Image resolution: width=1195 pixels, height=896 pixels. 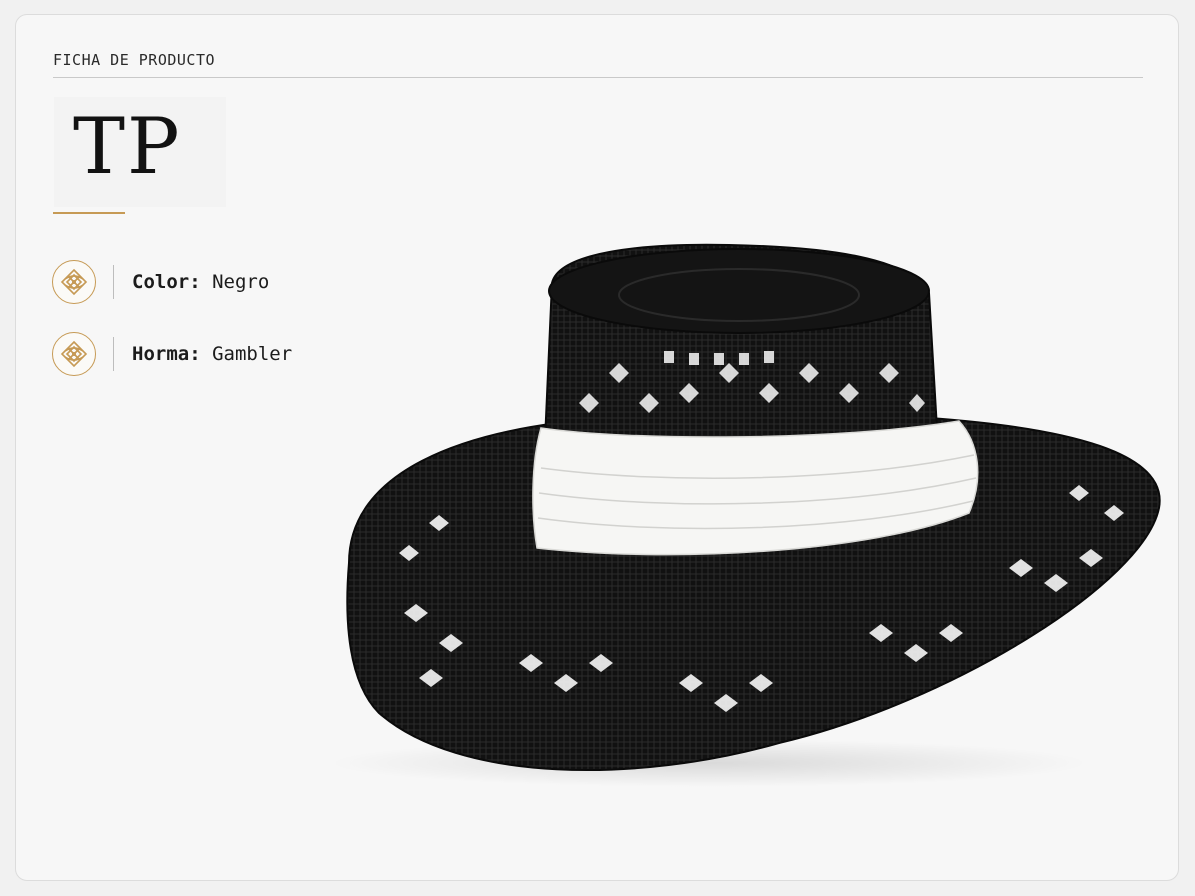 What do you see at coordinates (598, 77) in the screenshot?
I see `header-divider` at bounding box center [598, 77].